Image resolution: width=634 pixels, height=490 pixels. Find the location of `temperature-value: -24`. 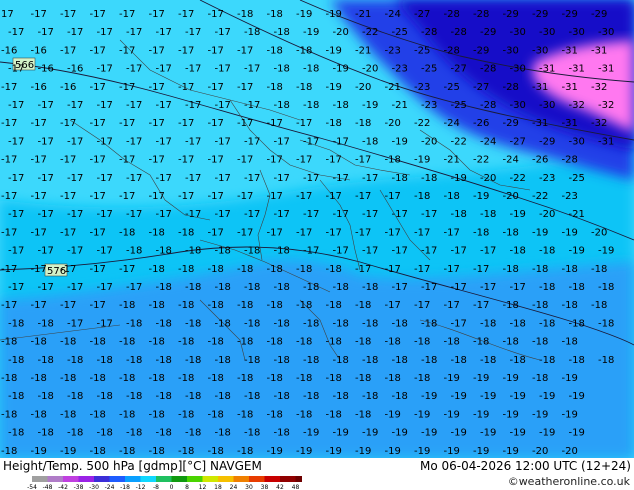

temperature-value: -24 is located at coordinates (488, 141).